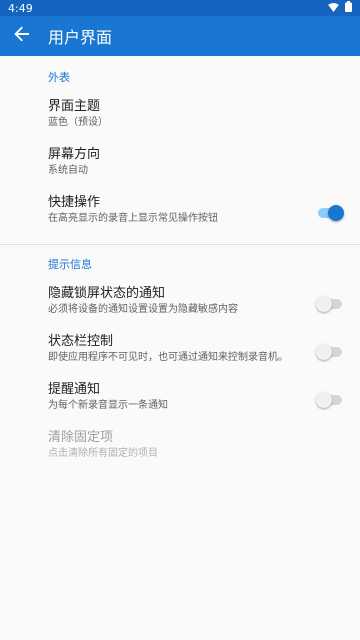  What do you see at coordinates (20, 8) in the screenshot?
I see `status-time: 4:49` at bounding box center [20, 8].